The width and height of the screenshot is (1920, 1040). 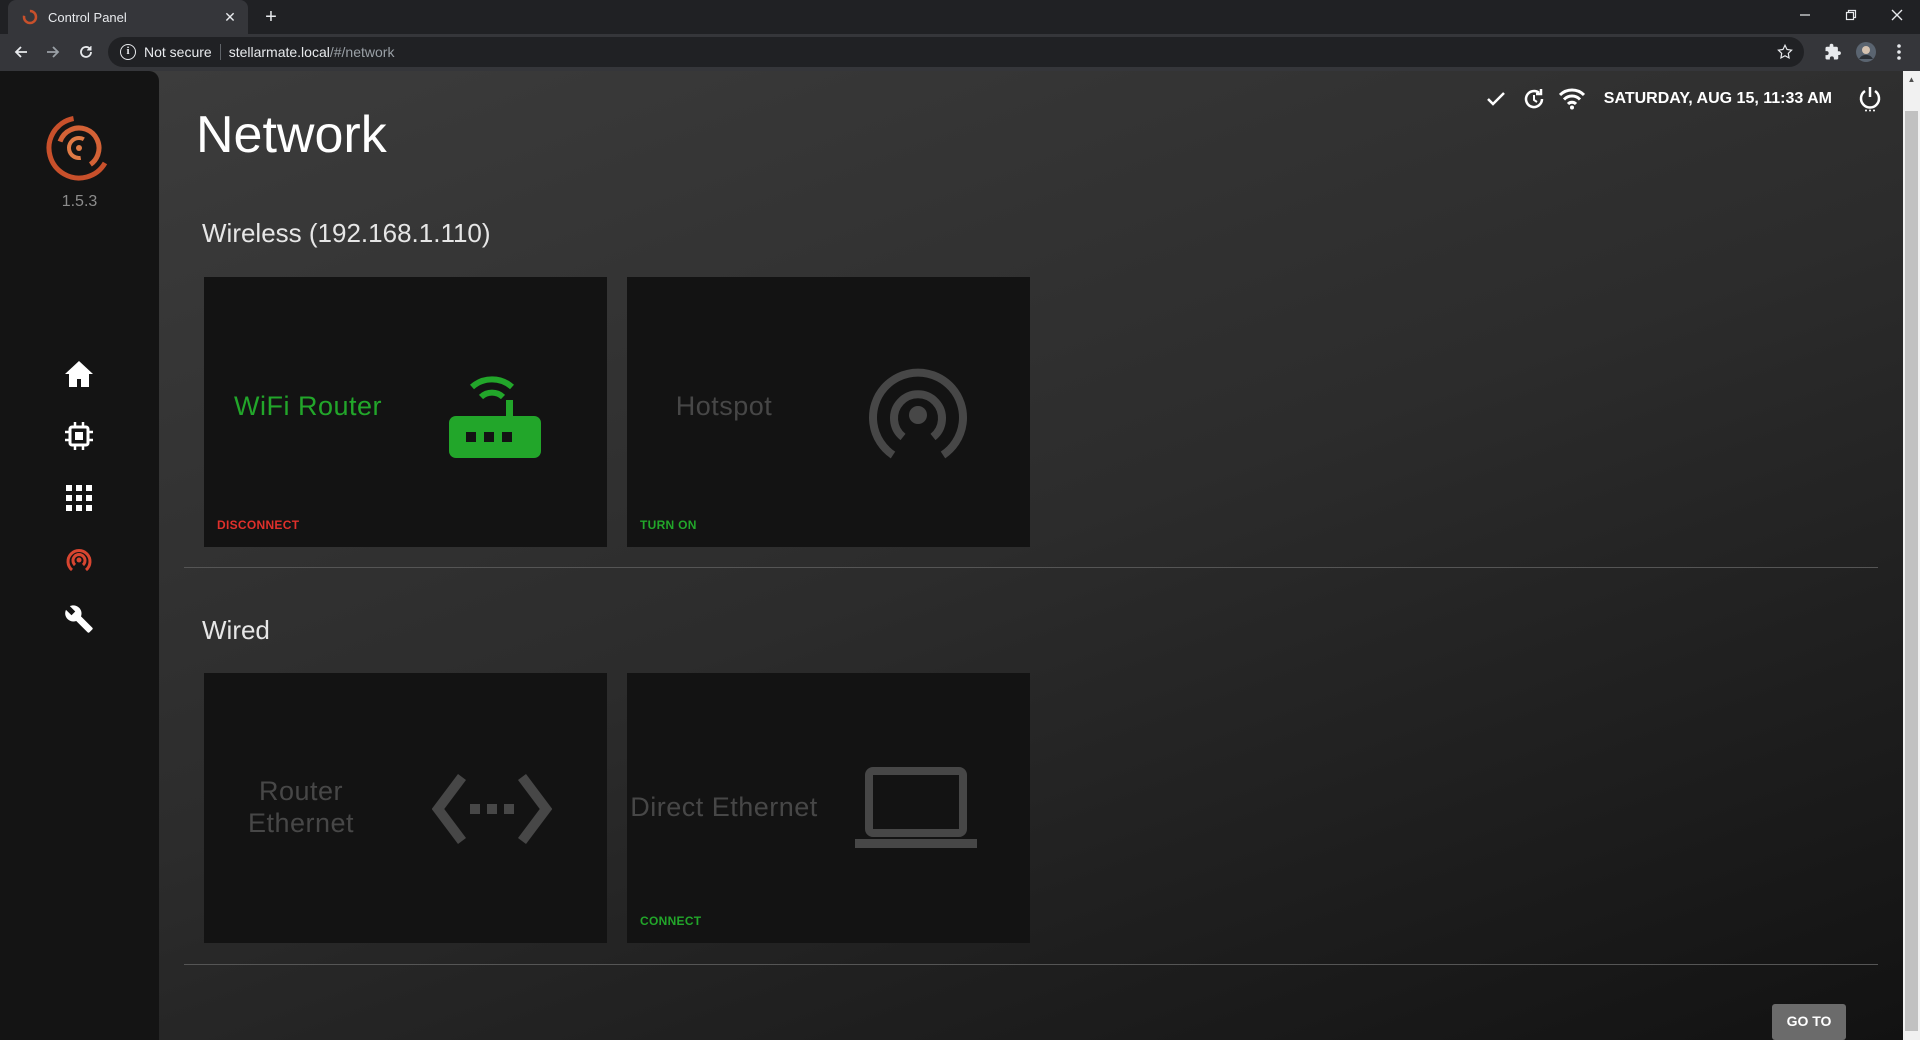 I want to click on app-version: 1.5.3, so click(x=79, y=201).